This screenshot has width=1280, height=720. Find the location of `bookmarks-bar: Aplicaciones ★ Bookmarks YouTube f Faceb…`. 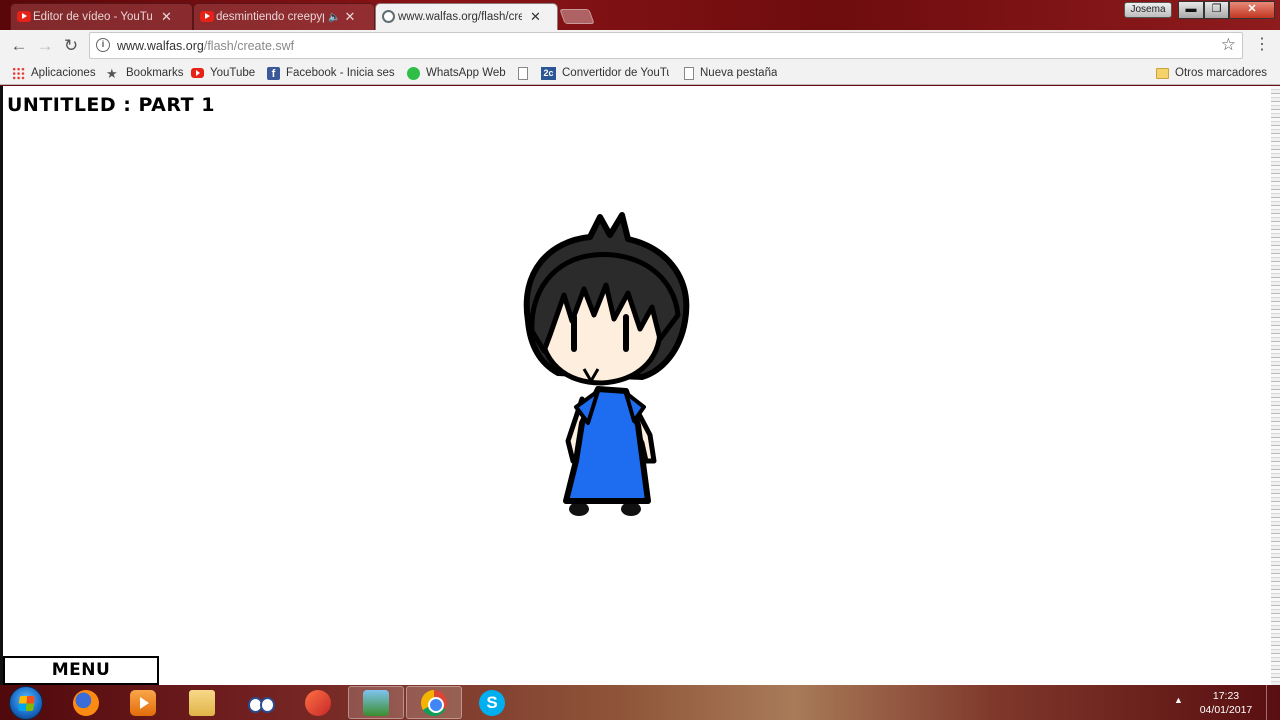

bookmarks-bar: Aplicaciones ★ Bookmarks YouTube f Faceb… is located at coordinates (640, 73).